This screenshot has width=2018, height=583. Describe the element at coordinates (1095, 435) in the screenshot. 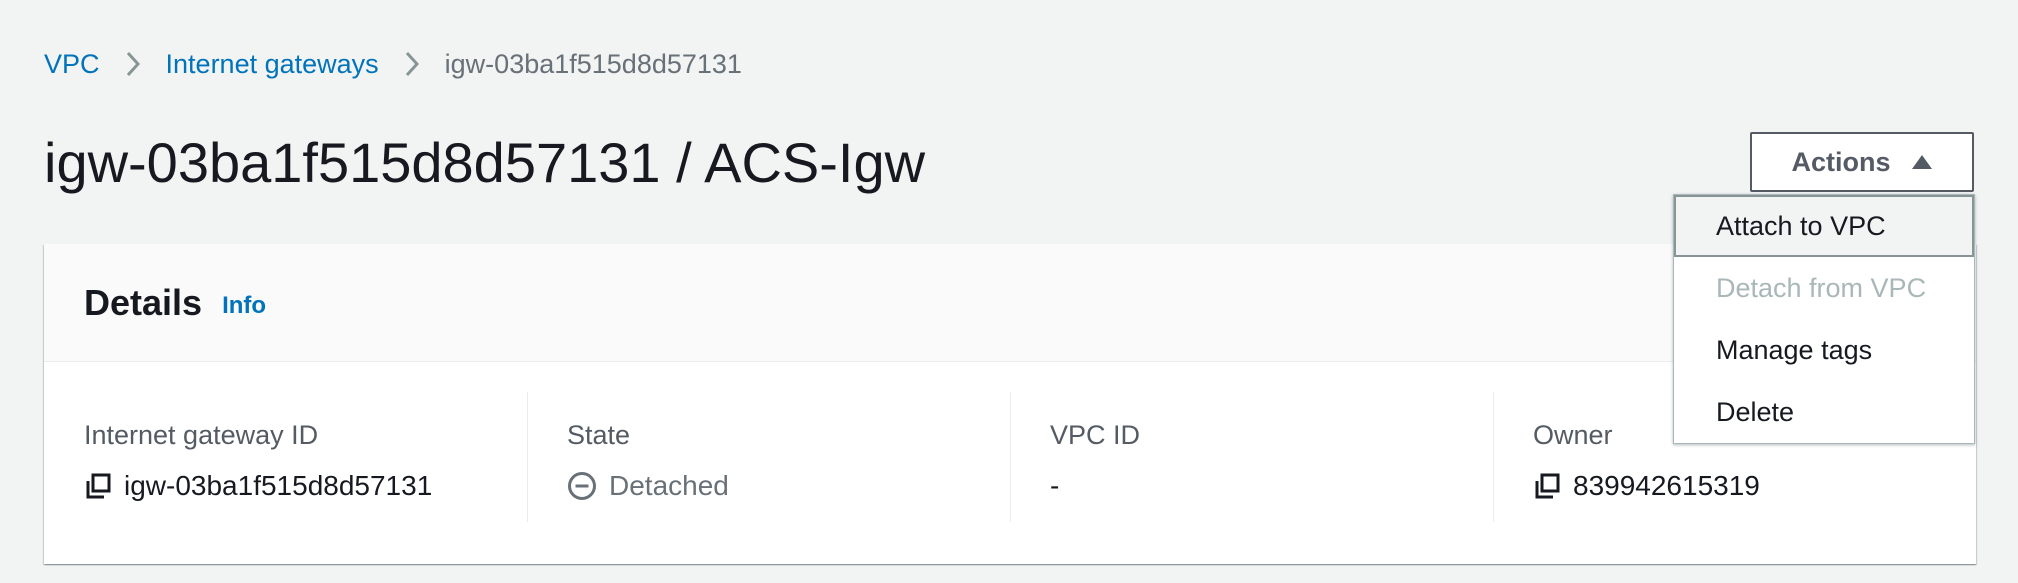

I see `detail-label: VPC ID` at that location.